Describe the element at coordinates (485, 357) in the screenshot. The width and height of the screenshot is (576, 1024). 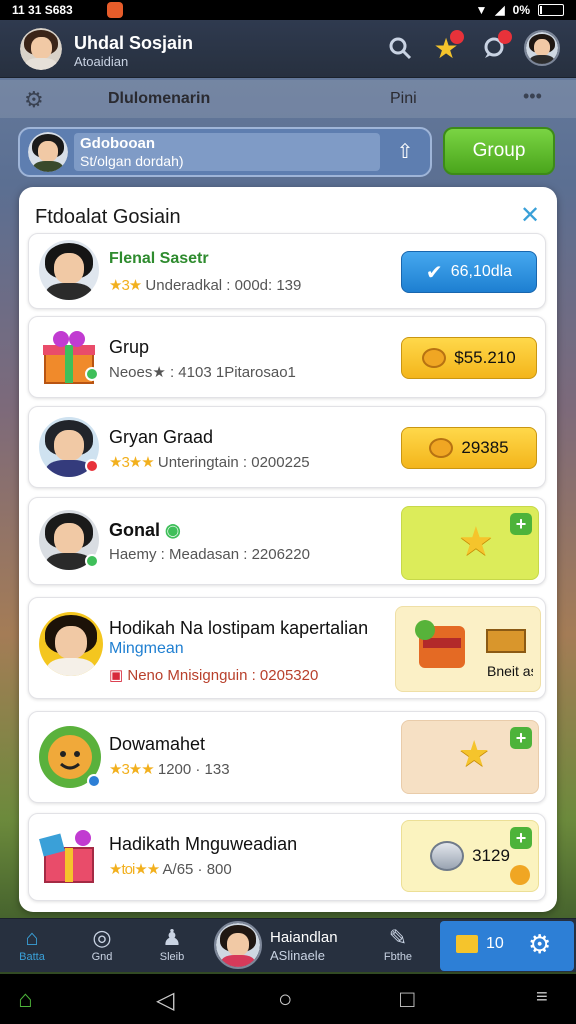
I see `price-label: $55.210` at that location.